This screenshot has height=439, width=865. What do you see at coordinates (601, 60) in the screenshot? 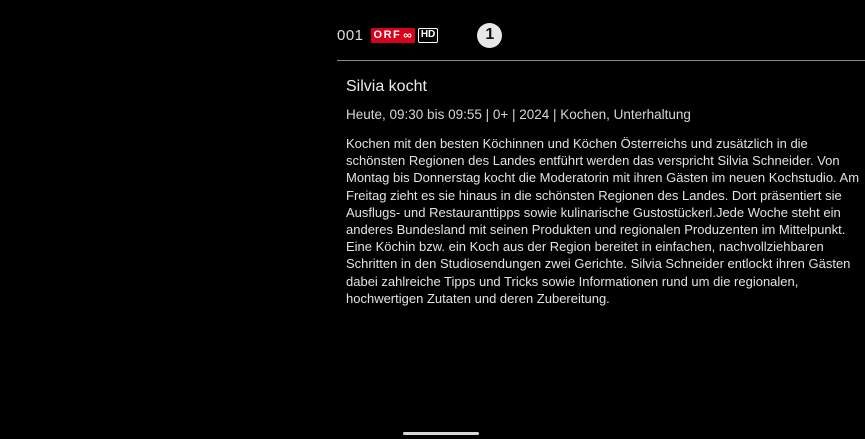
I see `header-divider` at bounding box center [601, 60].